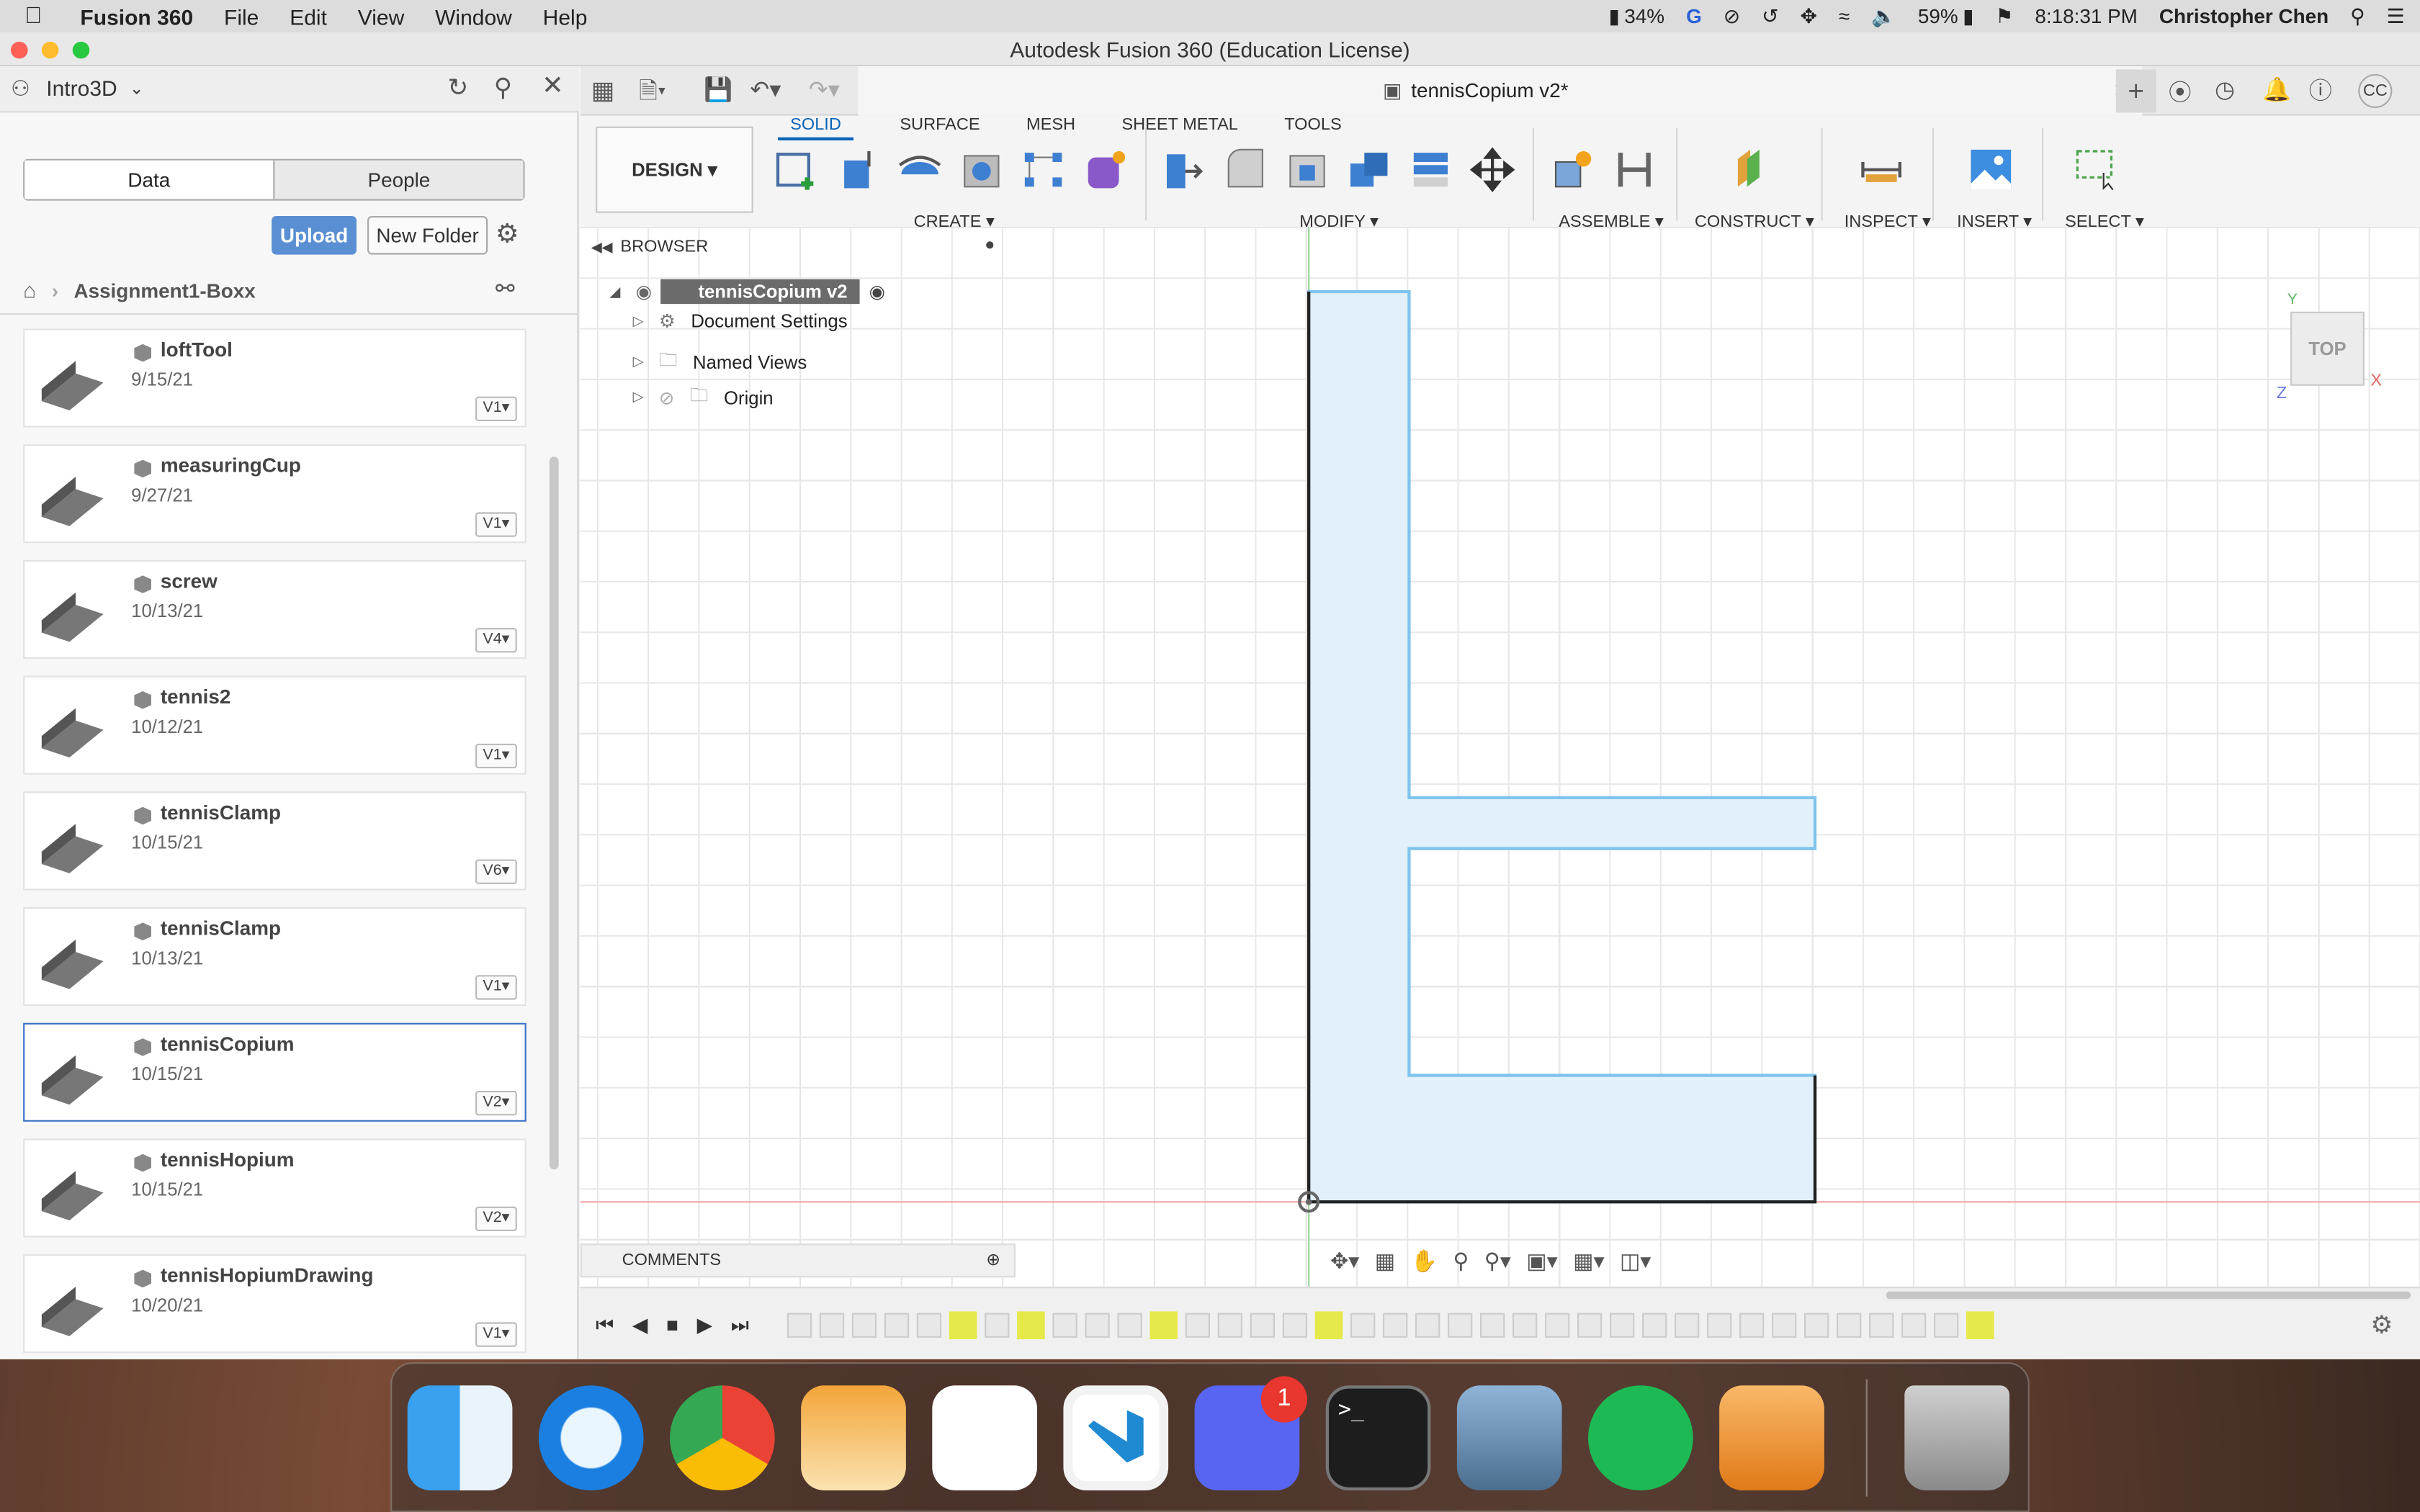 Image resolution: width=2420 pixels, height=1512 pixels. What do you see at coordinates (1183, 170) in the screenshot?
I see `press-pull-icon` at bounding box center [1183, 170].